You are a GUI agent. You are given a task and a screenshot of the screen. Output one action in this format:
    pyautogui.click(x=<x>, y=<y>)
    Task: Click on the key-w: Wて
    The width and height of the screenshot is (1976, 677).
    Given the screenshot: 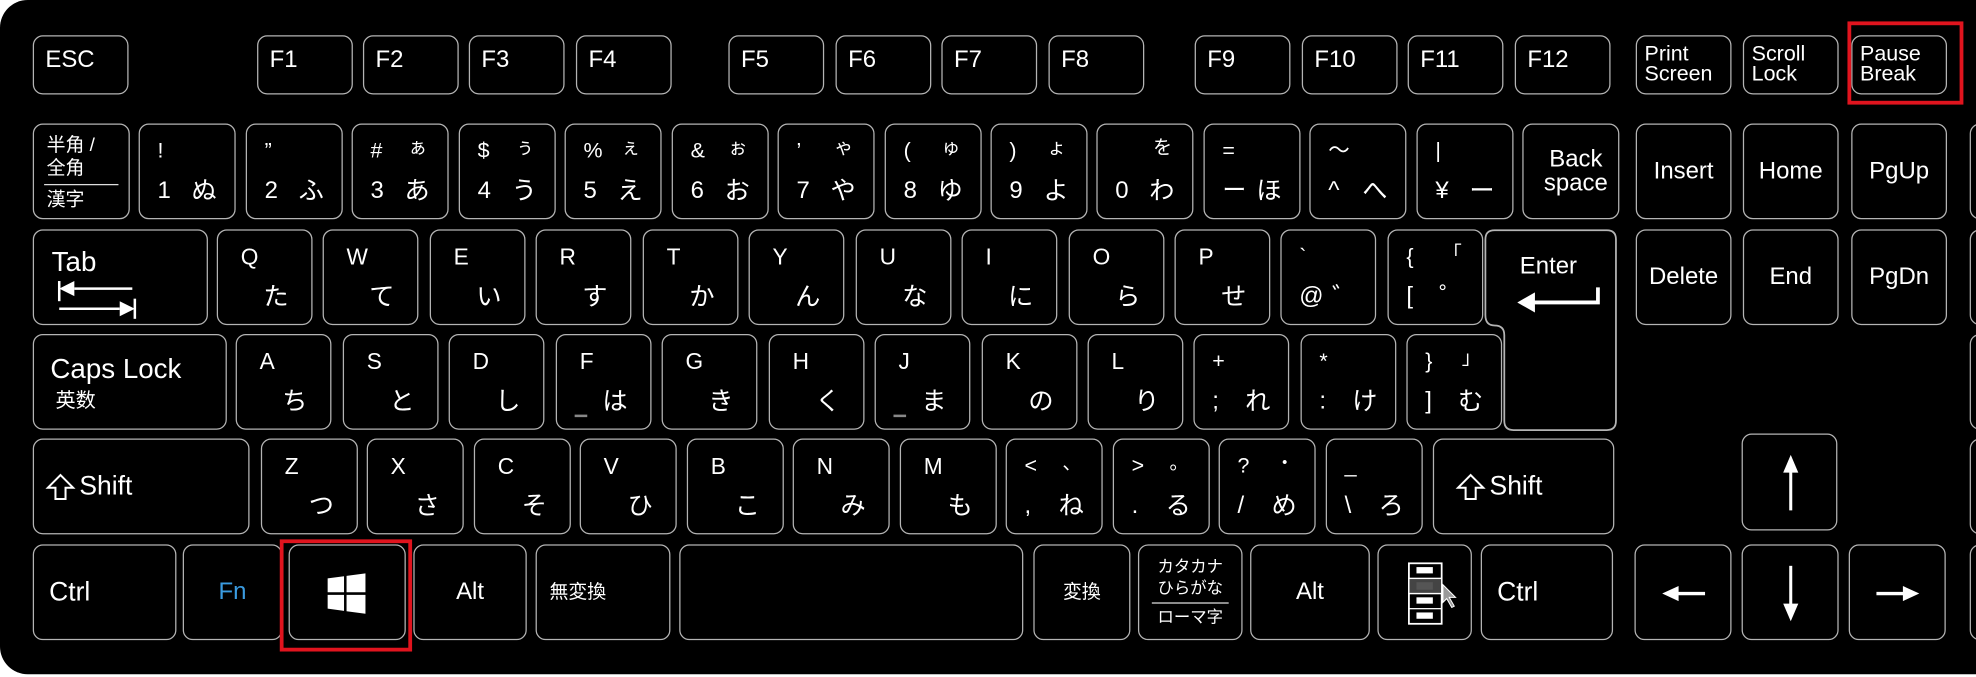 What is the action you would take?
    pyautogui.click(x=370, y=277)
    